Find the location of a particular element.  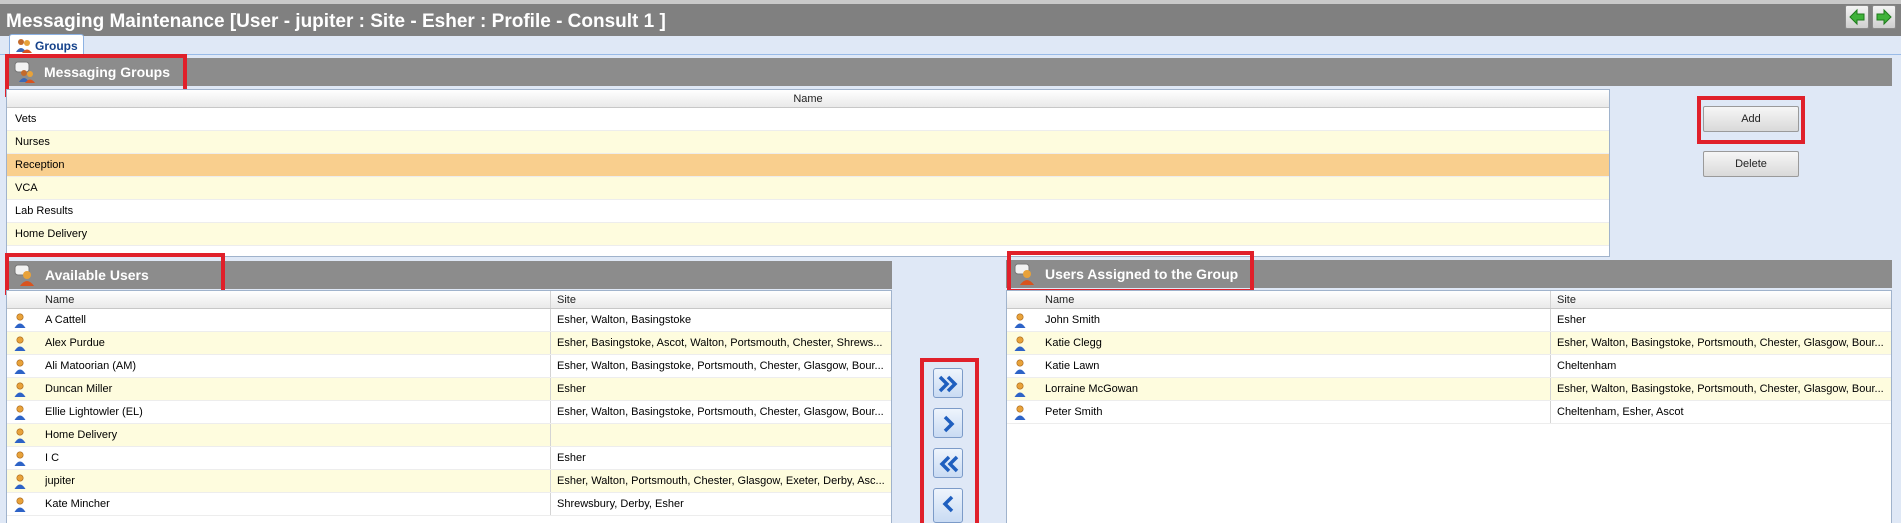

tab-groups: Groups is located at coordinates (46, 44).